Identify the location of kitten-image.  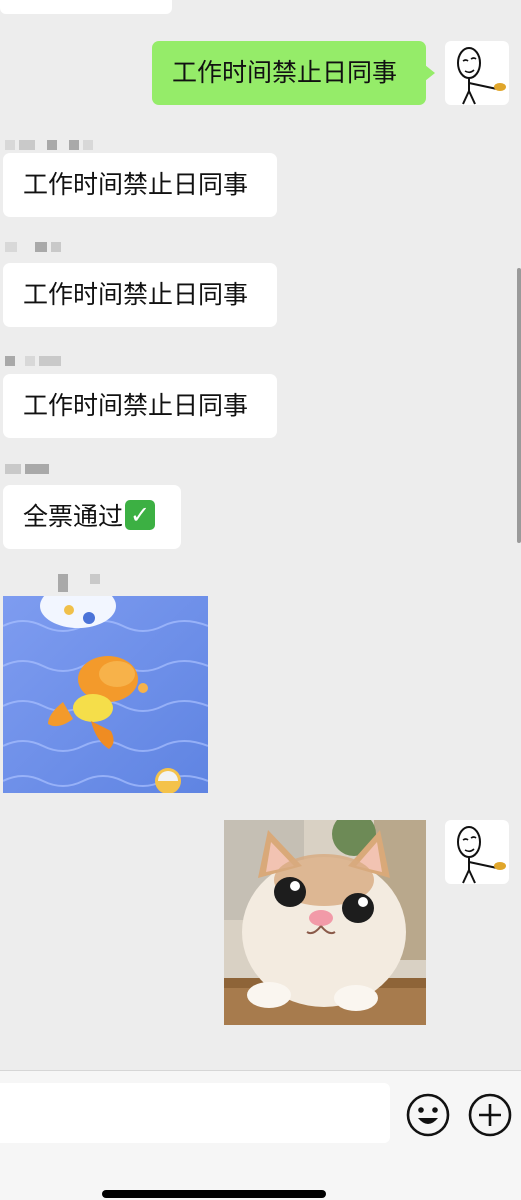
(325, 922).